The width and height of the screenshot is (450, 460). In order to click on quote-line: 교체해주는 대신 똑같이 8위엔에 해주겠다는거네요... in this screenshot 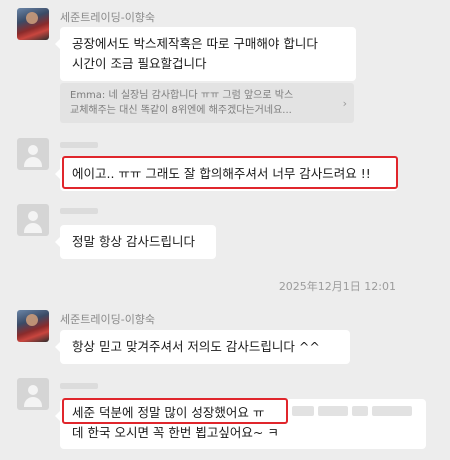, I will do `click(181, 110)`.